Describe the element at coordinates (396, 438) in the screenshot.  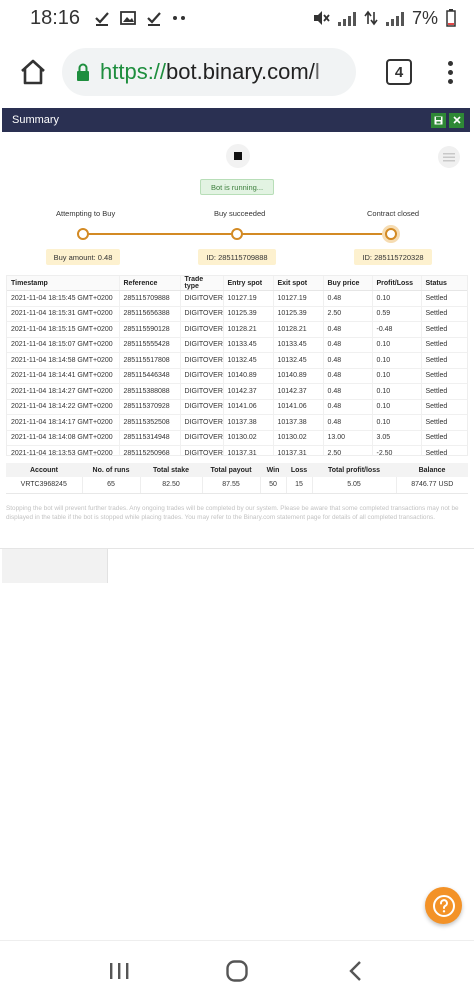
I see `tx-cell: 3.05` at that location.